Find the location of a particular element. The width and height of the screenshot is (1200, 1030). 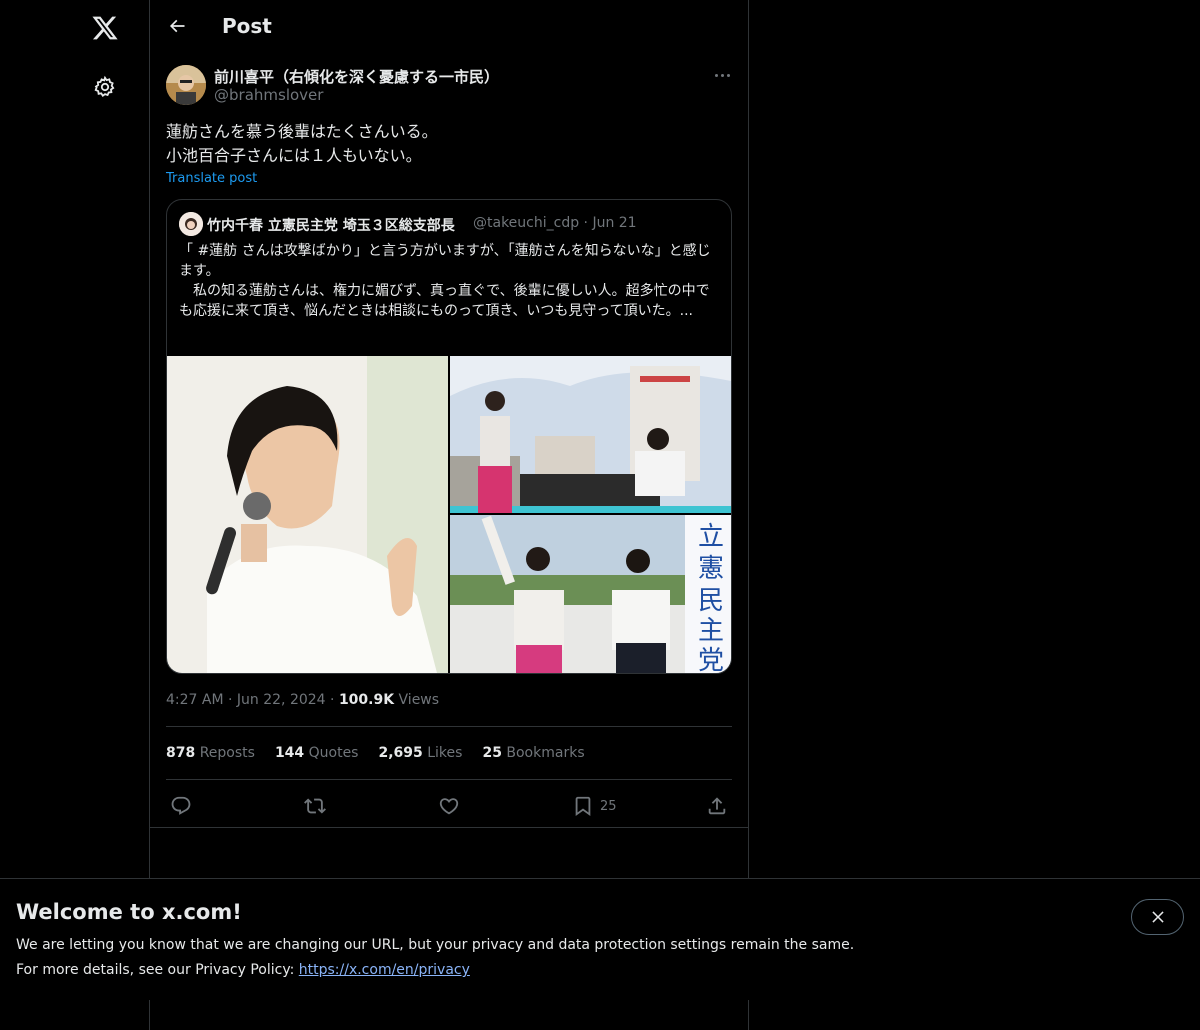

bookmark-action-count: 25 is located at coordinates (608, 806).